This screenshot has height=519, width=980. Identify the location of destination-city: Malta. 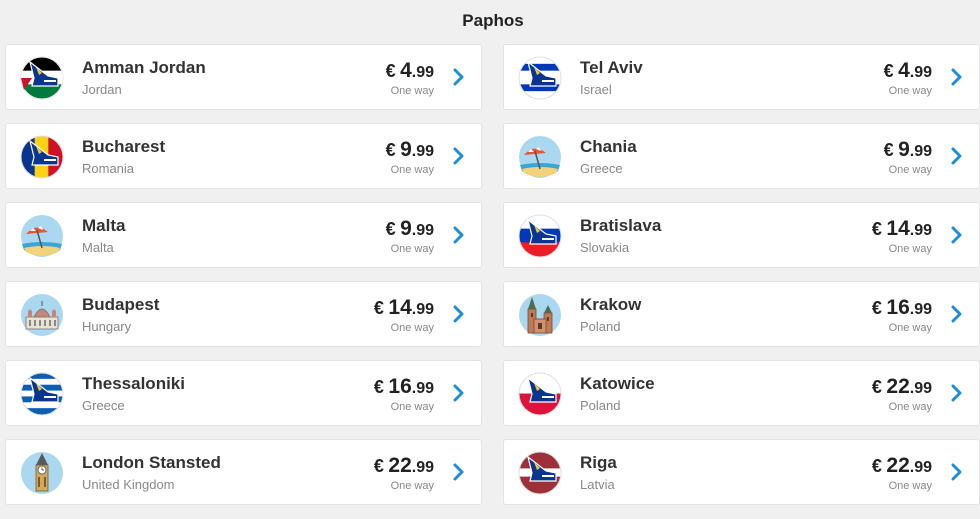
(104, 225).